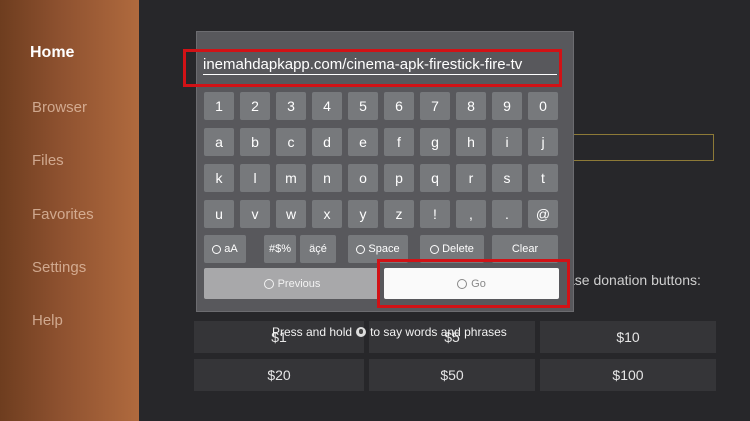 The width and height of the screenshot is (750, 421). Describe the element at coordinates (471, 178) in the screenshot. I see `key-r: r` at that location.